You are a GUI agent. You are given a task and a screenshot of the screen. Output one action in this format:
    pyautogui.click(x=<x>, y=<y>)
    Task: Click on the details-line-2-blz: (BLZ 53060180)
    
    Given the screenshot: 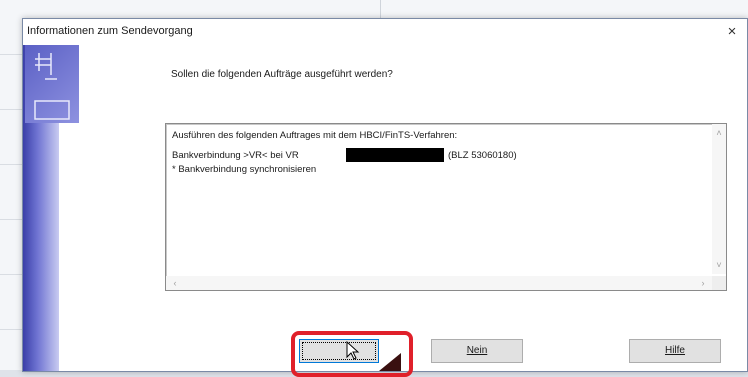 What is the action you would take?
    pyautogui.click(x=482, y=155)
    